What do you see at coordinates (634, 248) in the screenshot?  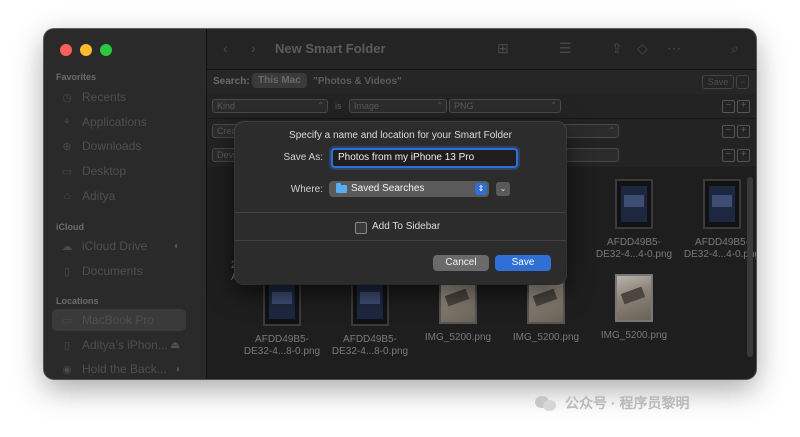 I see `file-name: AFDD49B5- DE32-4...4-0.png` at bounding box center [634, 248].